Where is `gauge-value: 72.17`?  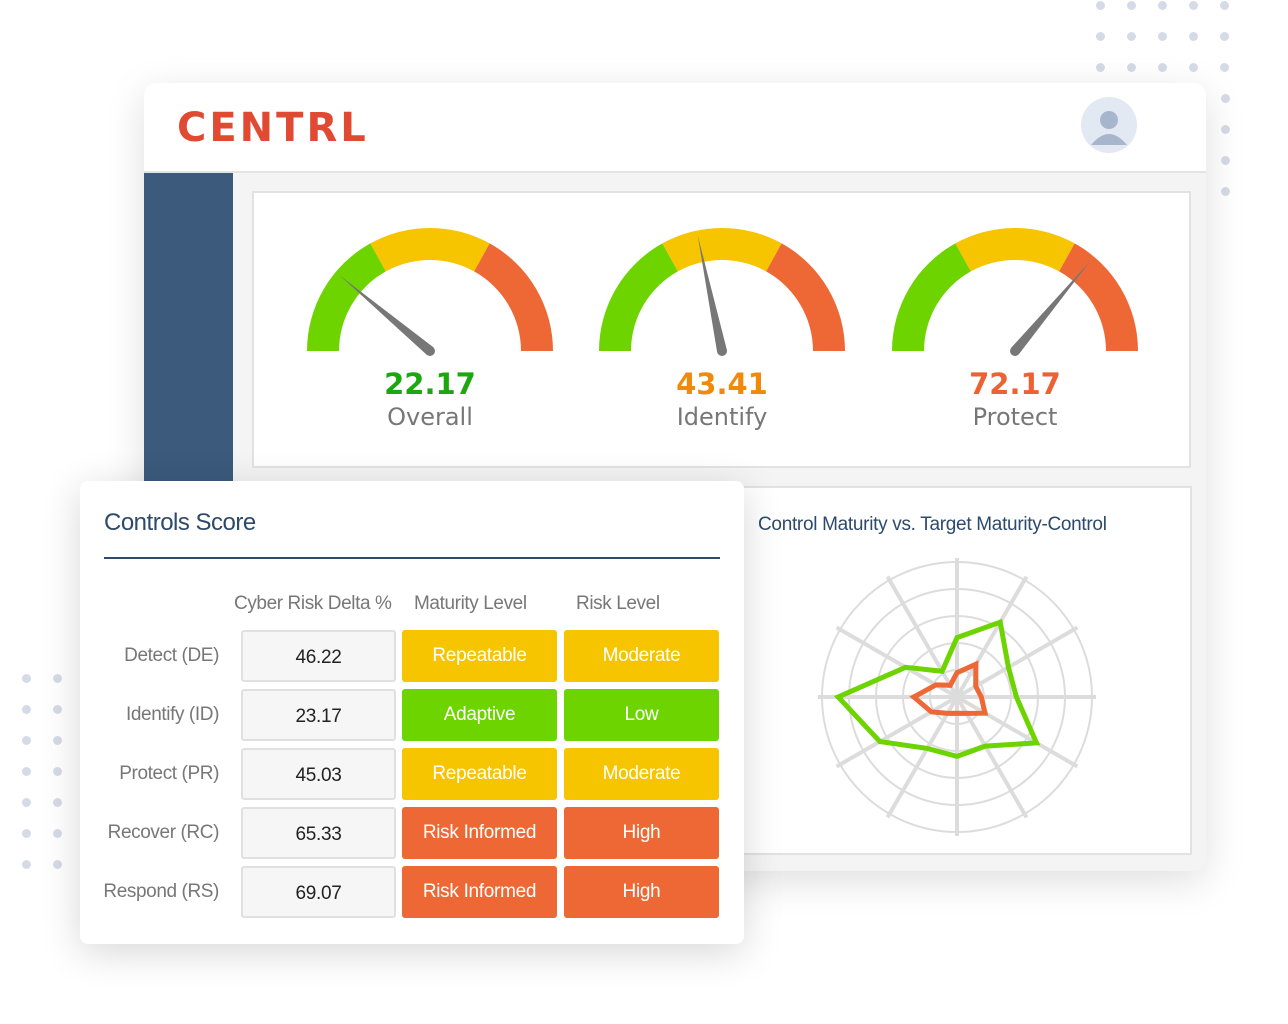
gauge-value: 72.17 is located at coordinates (1015, 384).